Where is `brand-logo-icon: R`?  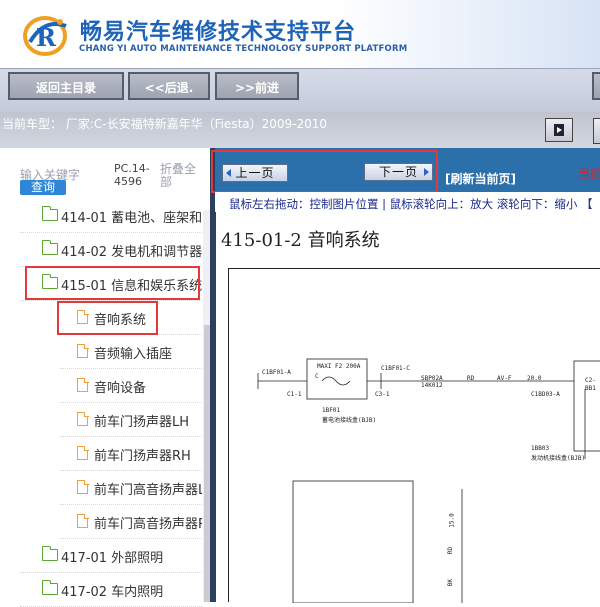 brand-logo-icon: R is located at coordinates (45, 36).